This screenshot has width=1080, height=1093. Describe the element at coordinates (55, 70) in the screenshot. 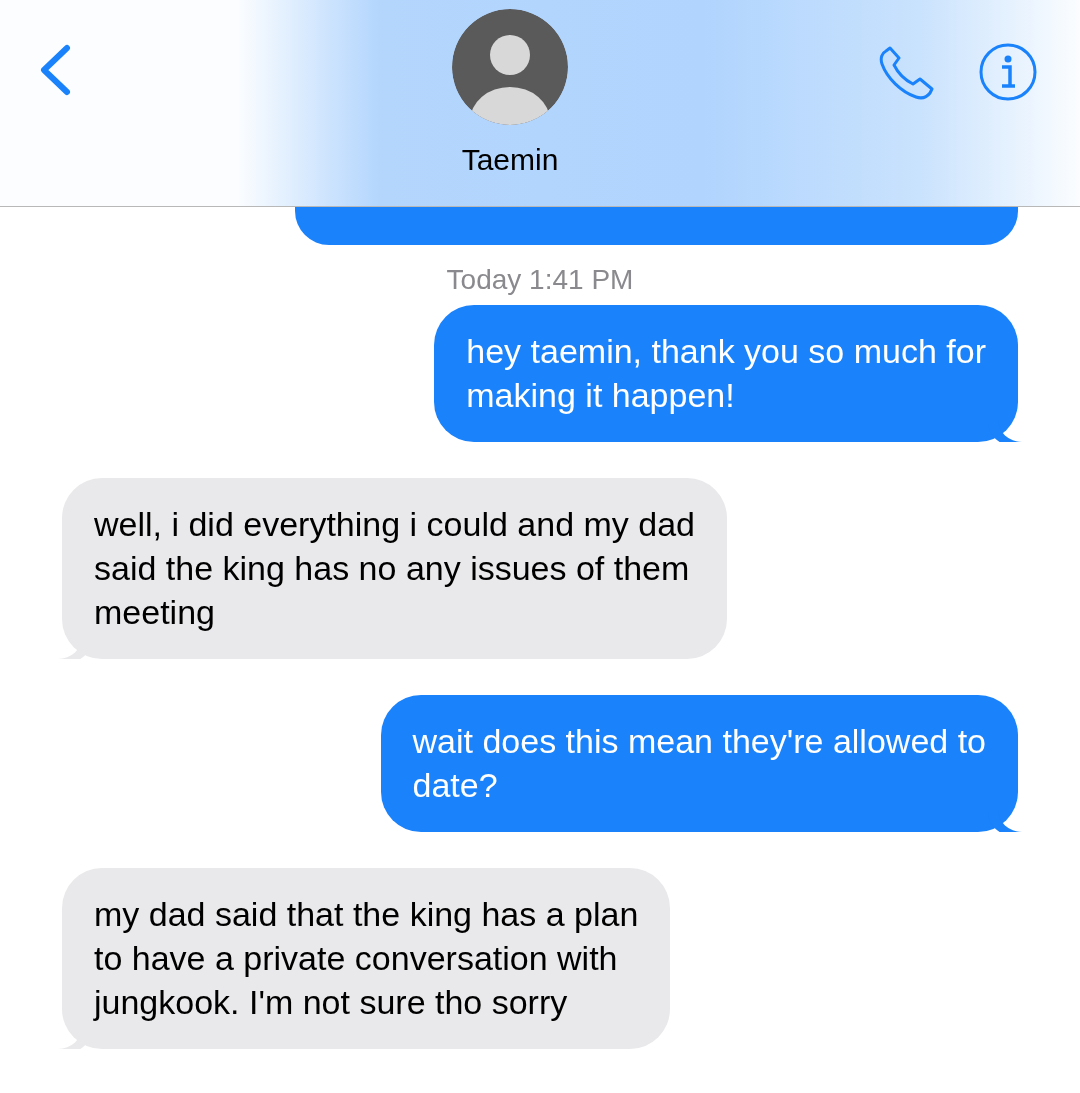

I see `back-icon` at that location.